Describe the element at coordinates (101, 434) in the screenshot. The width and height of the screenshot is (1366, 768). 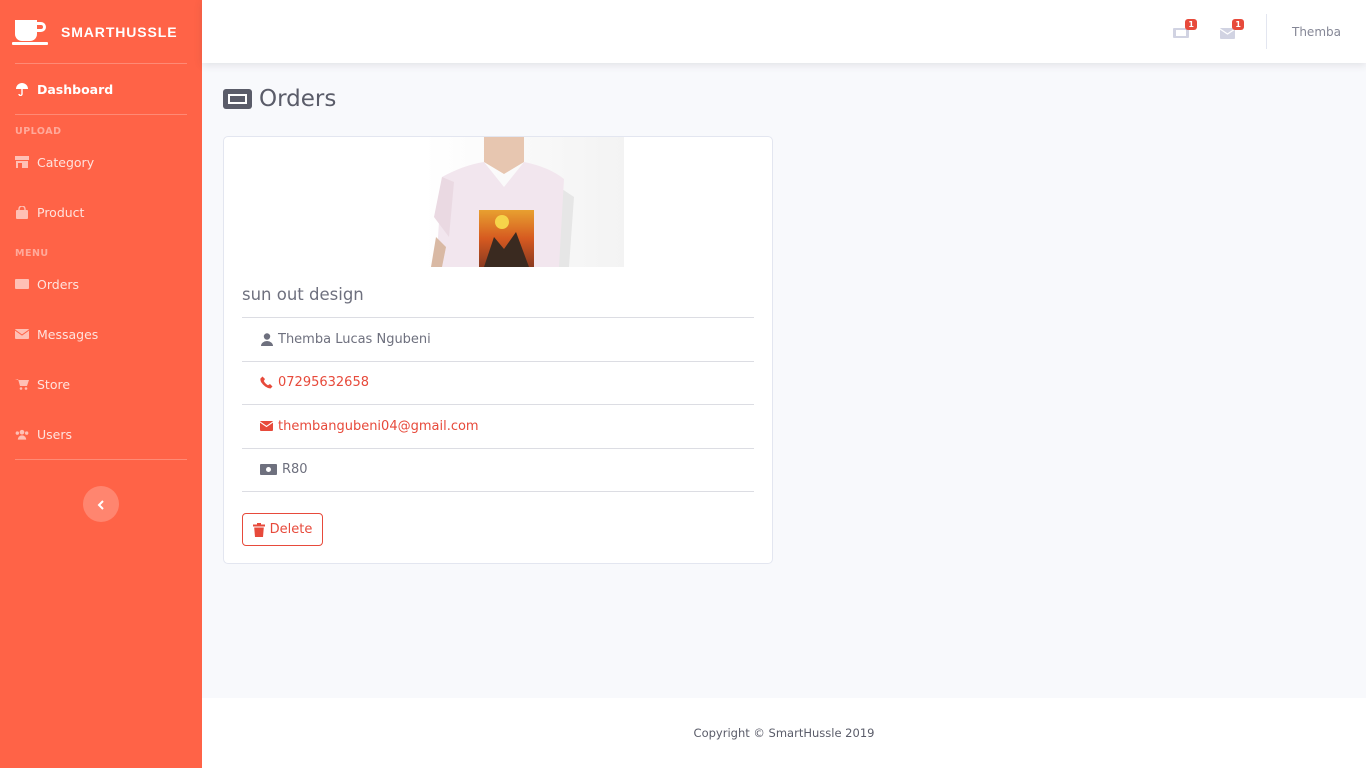
I see `sidebar-item-users: Users` at that location.